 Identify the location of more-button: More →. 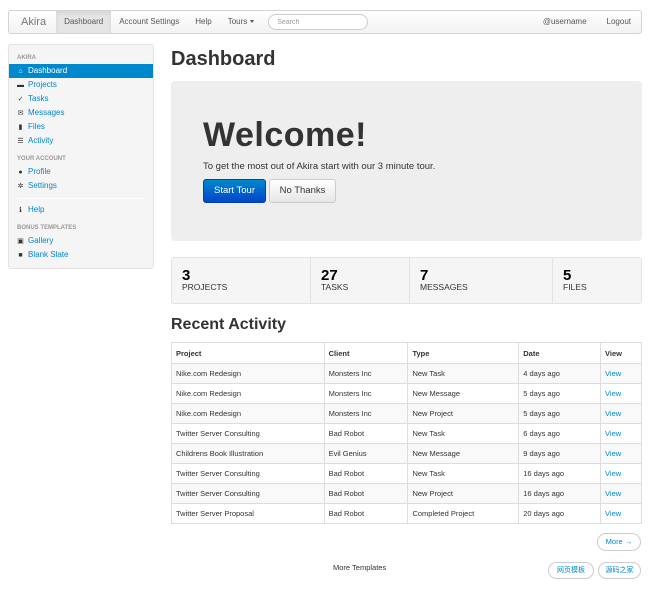
(619, 542).